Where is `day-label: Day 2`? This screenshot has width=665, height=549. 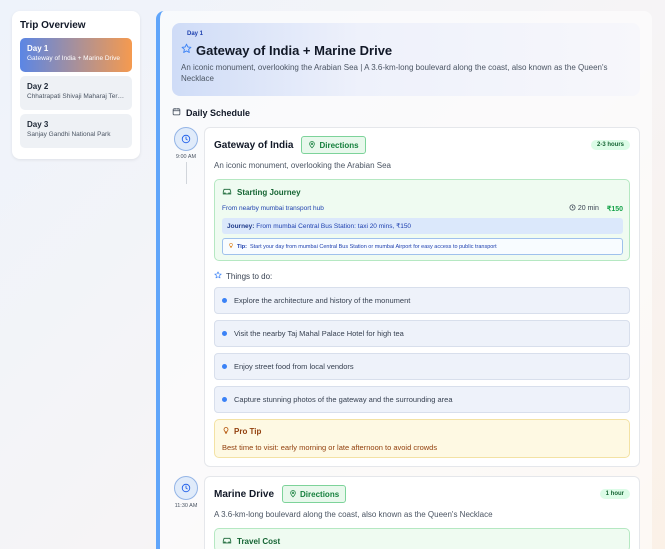
day-label: Day 2 is located at coordinates (38, 86).